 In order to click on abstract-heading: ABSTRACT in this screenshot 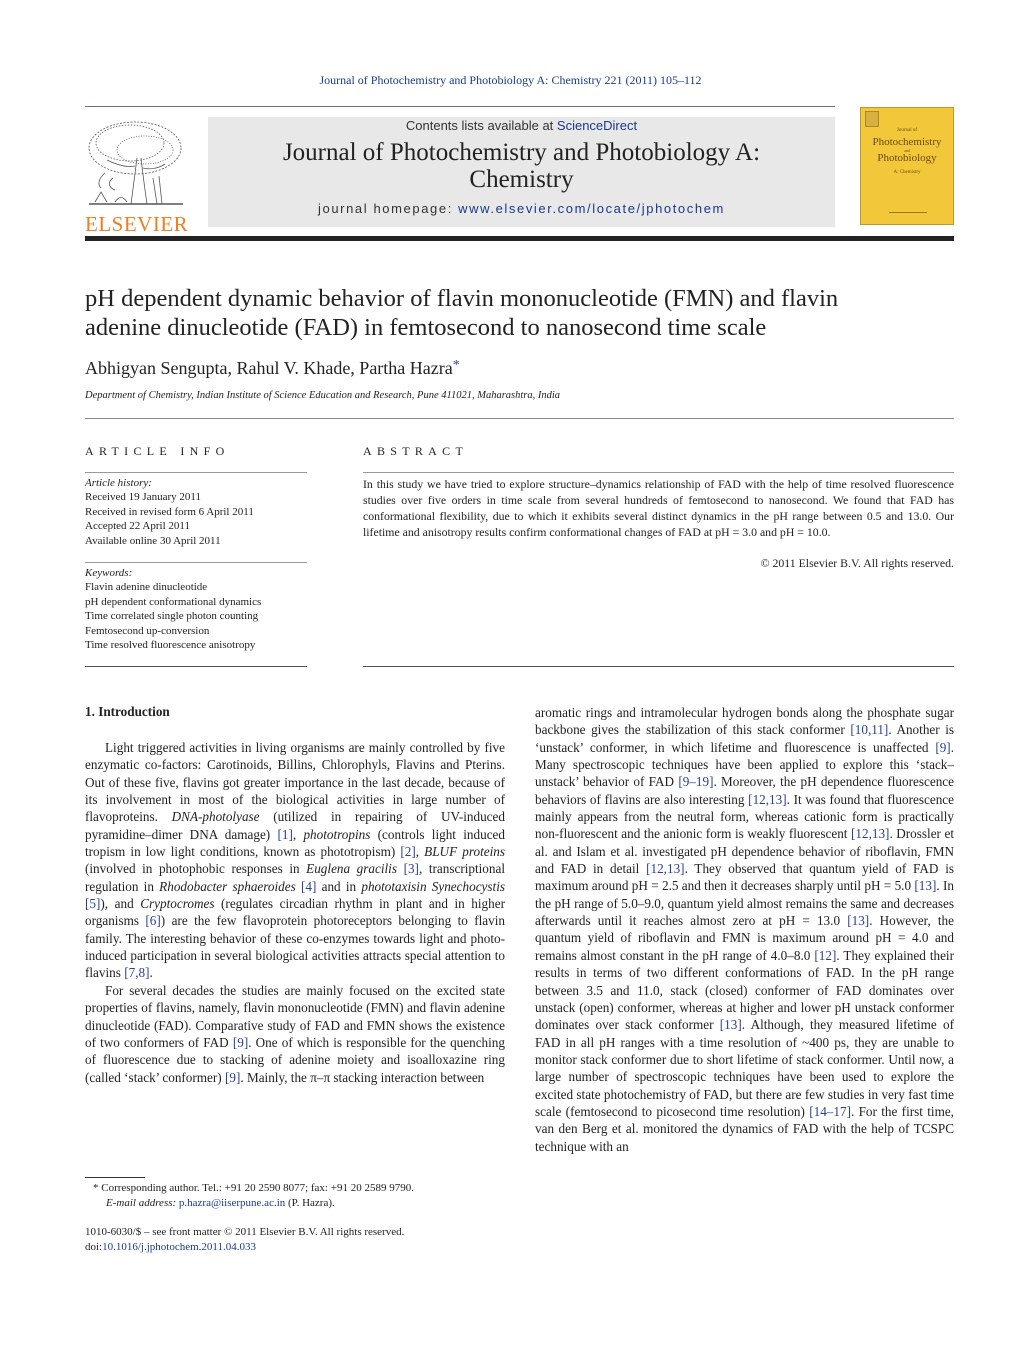, I will do `click(416, 451)`.